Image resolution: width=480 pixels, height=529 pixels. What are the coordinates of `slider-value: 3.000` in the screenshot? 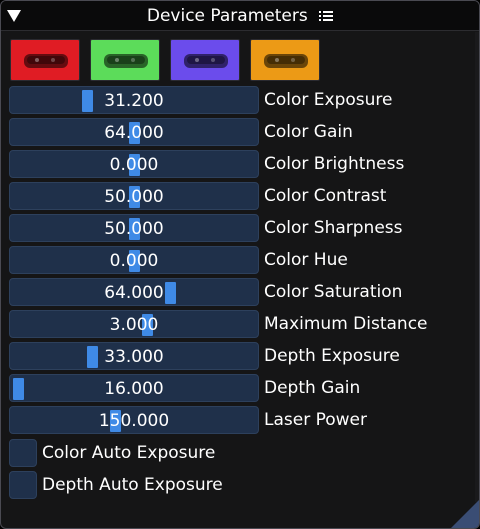 It's located at (134, 325).